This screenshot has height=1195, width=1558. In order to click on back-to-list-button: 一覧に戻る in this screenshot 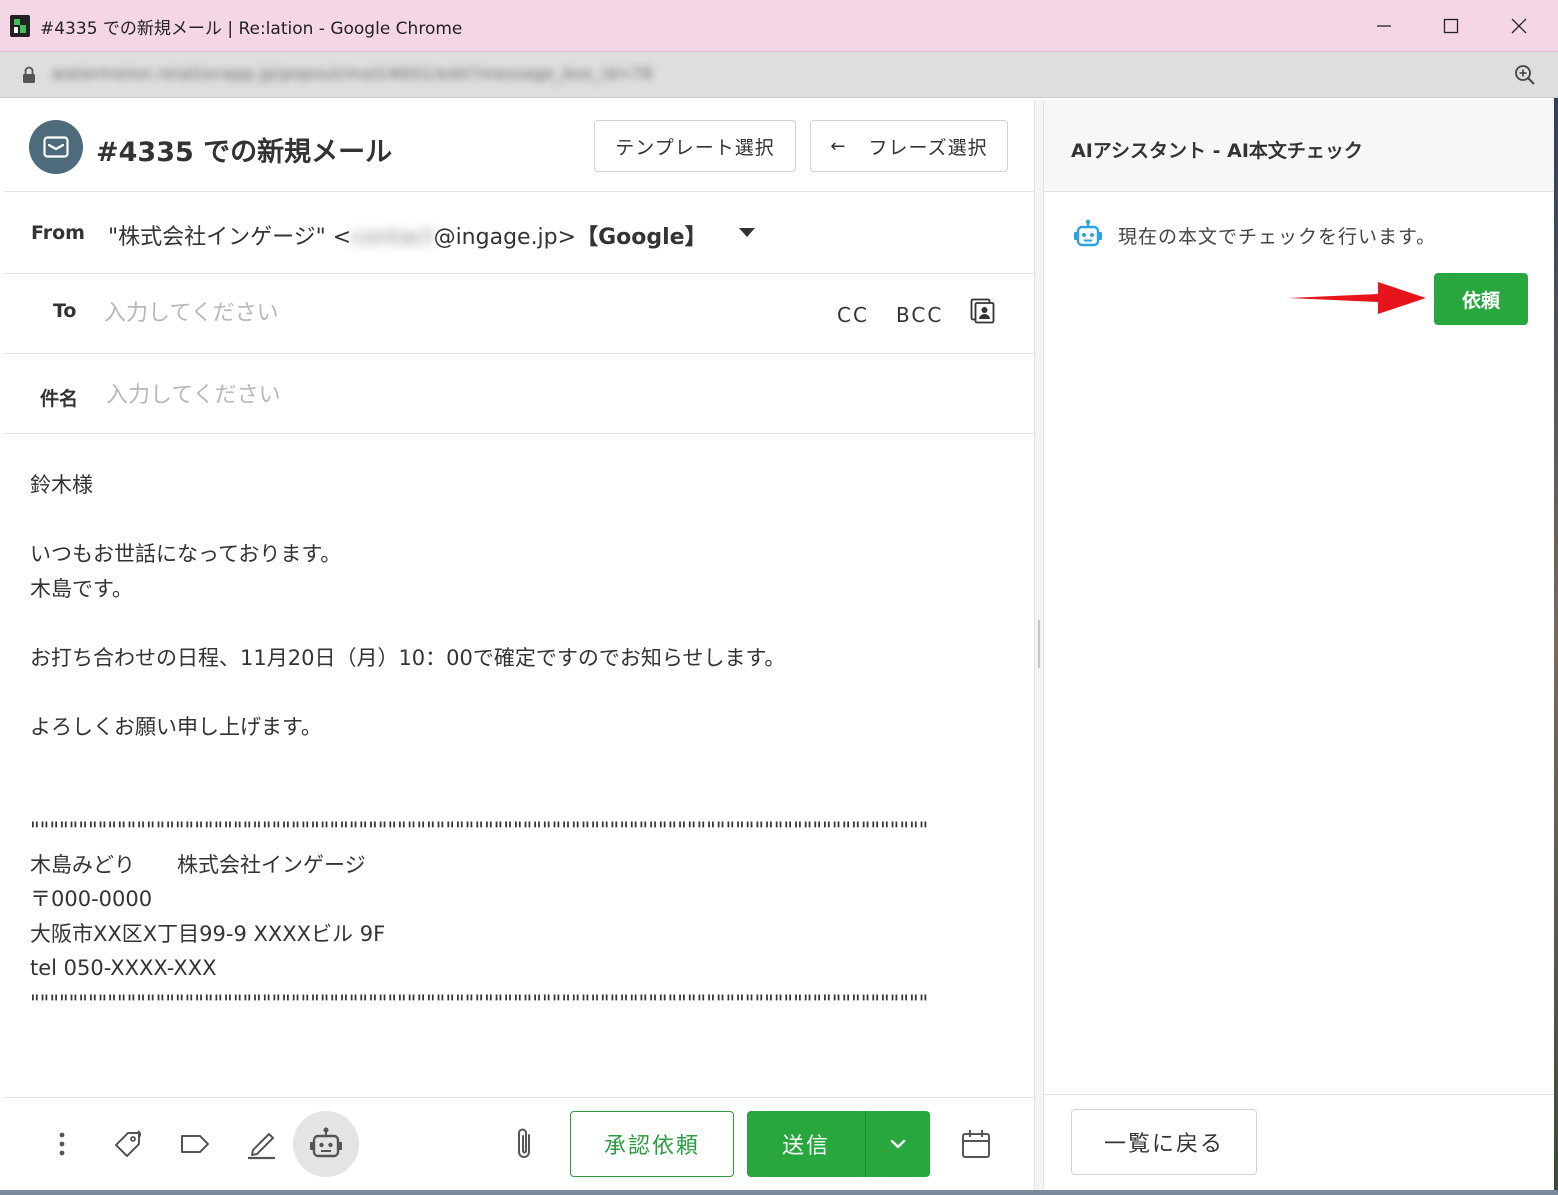, I will do `click(1164, 1142)`.